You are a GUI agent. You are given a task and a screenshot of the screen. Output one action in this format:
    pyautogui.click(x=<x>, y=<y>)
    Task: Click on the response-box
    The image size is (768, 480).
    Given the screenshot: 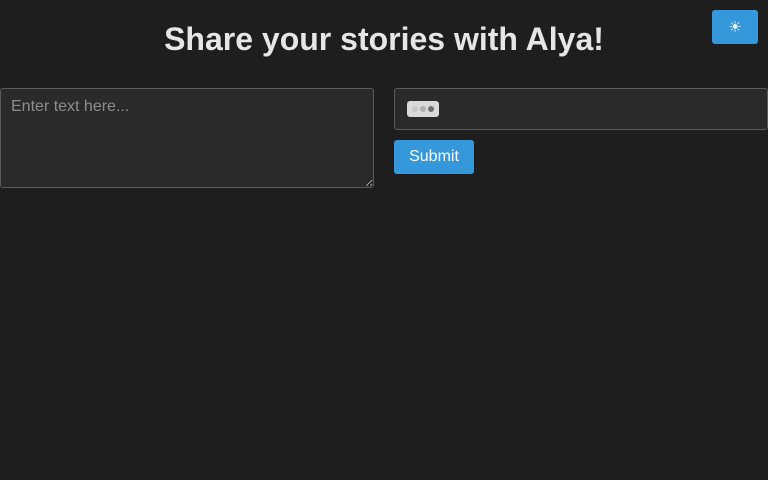 What is the action you would take?
    pyautogui.click(x=581, y=109)
    